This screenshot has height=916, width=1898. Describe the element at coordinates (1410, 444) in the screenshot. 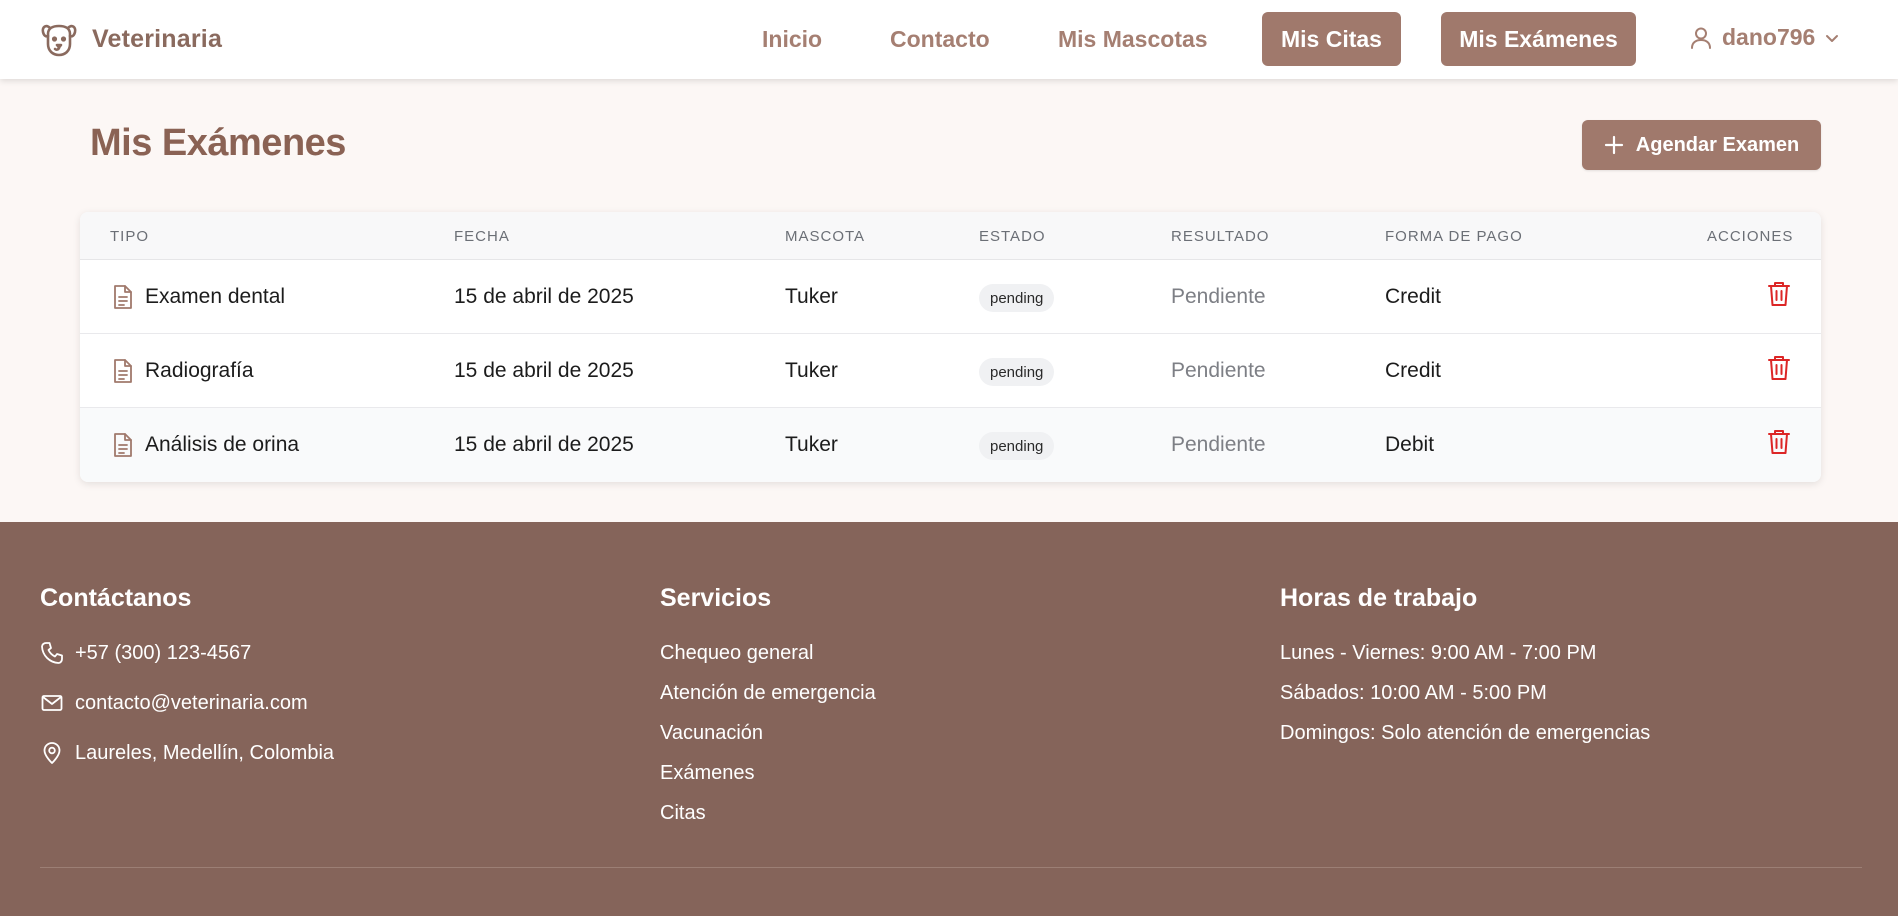

I see `cell-forma-de-pago: Debit` at that location.